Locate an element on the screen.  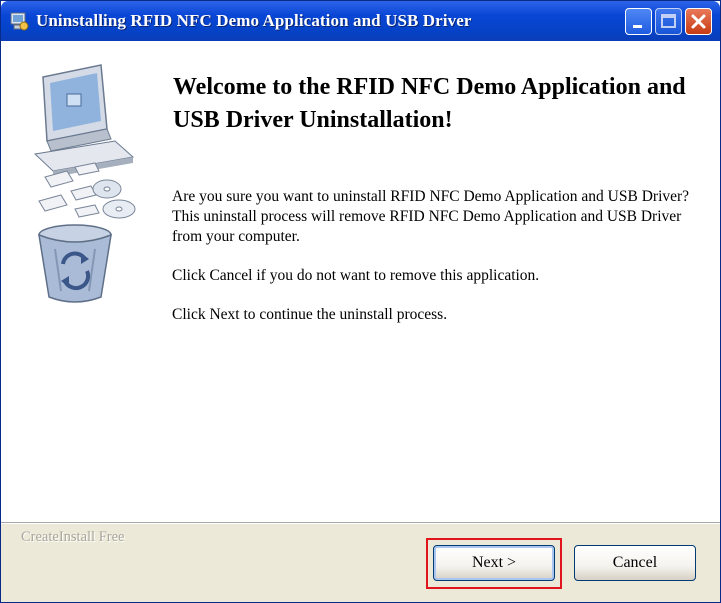
minimize-button is located at coordinates (638, 21).